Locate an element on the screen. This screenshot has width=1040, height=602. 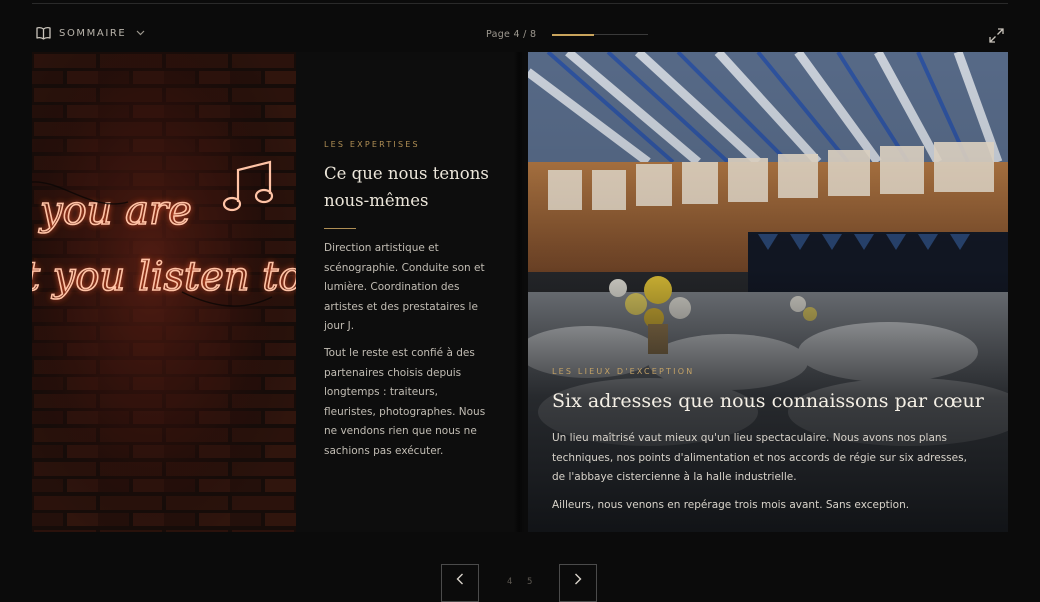
page-indicator-text: Page 4 / 8 is located at coordinates (511, 34).